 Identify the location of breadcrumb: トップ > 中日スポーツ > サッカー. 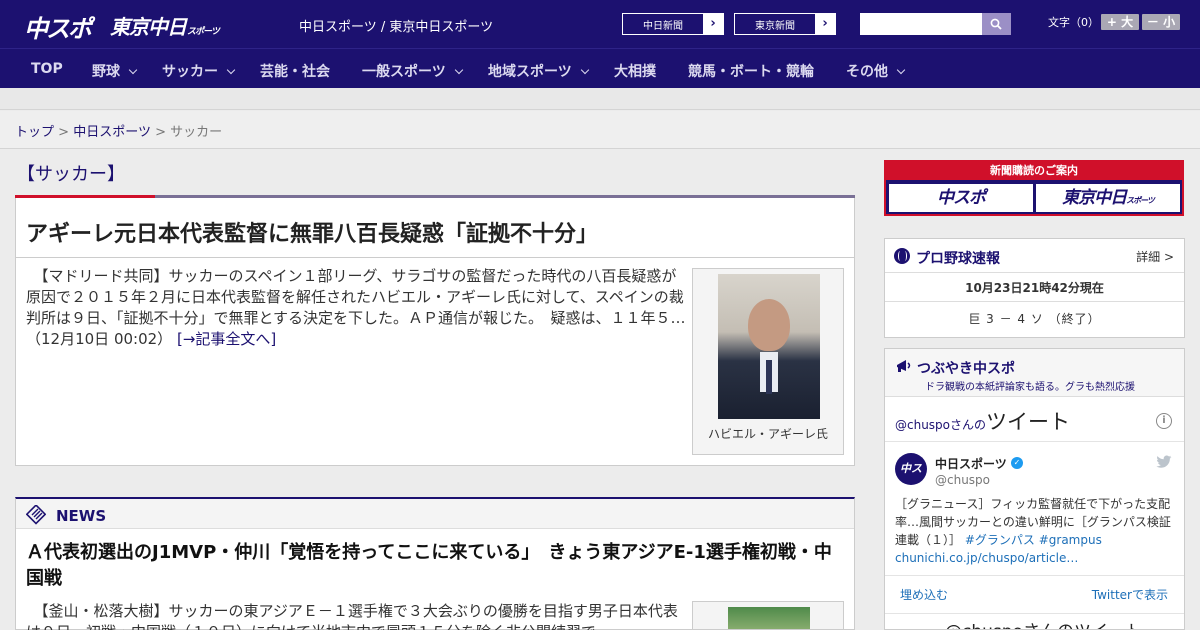
(118, 130).